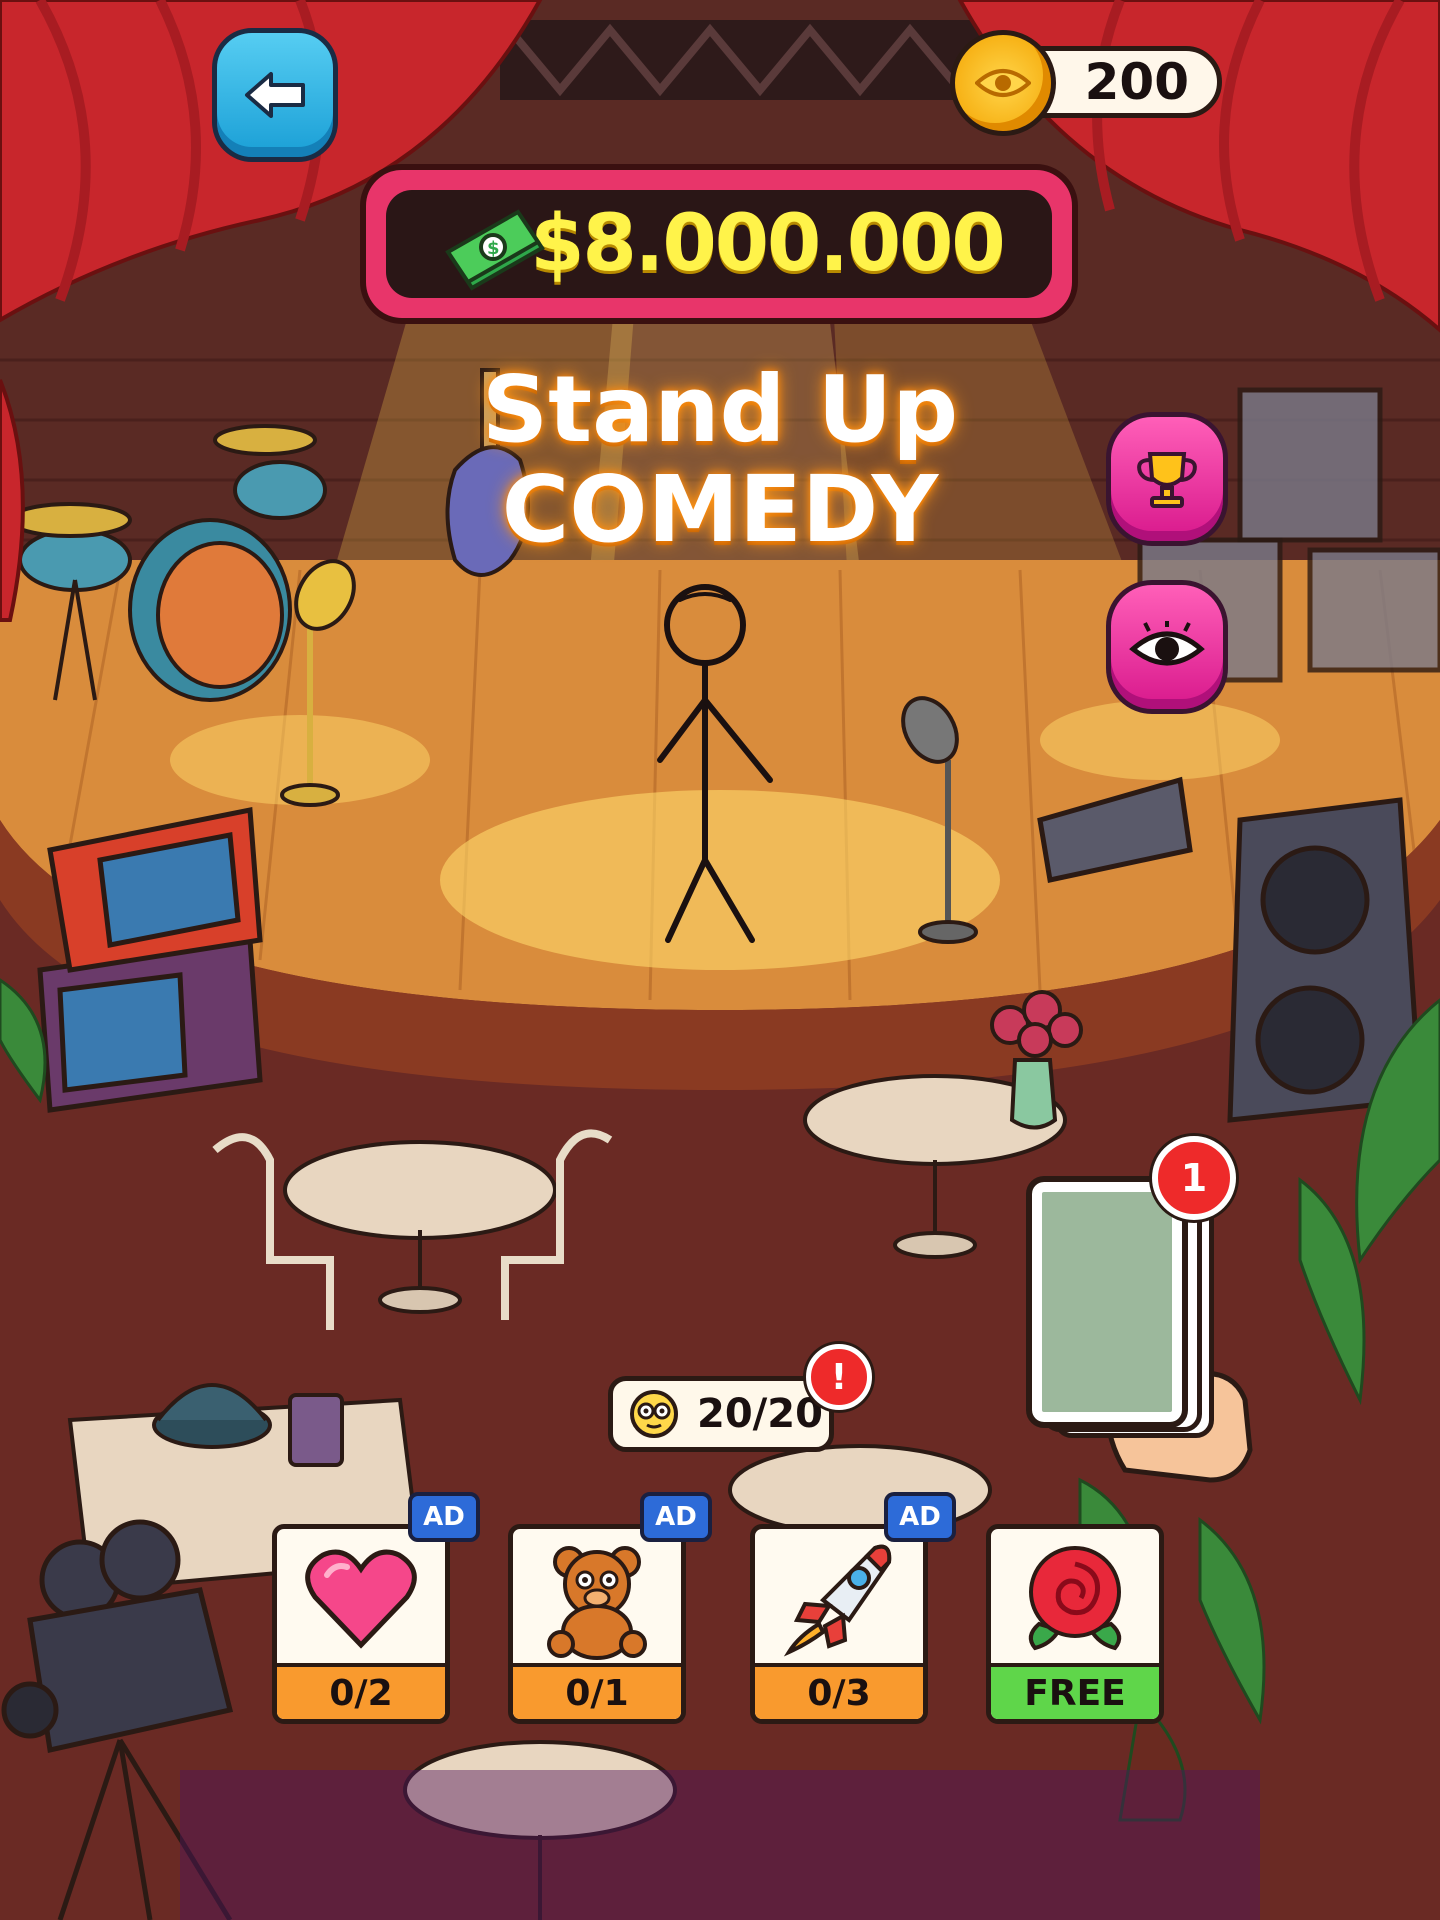 This screenshot has width=1440, height=1920. I want to click on eye-icon, so click(1167, 643).